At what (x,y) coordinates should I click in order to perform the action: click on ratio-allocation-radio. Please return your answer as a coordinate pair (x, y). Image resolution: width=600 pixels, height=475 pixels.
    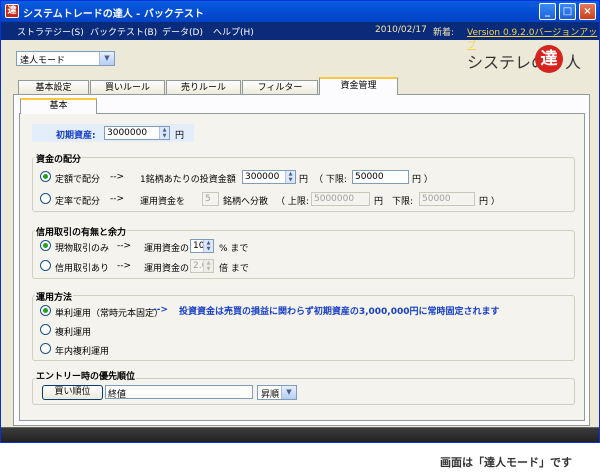
    Looking at the image, I should click on (45, 198).